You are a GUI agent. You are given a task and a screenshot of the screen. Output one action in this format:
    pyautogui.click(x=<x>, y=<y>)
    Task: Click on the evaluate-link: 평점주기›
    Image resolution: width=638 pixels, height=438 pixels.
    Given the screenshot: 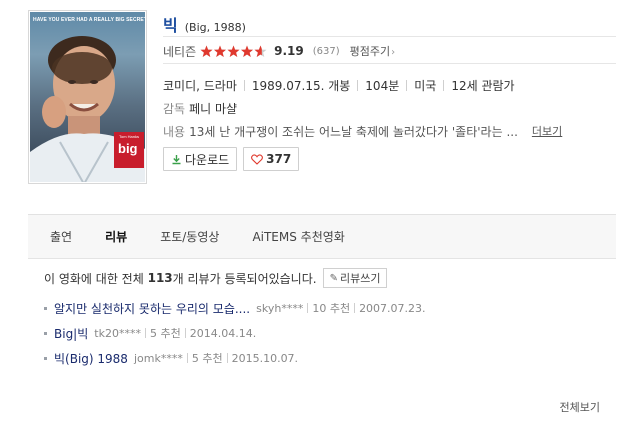 What is the action you would take?
    pyautogui.click(x=372, y=51)
    